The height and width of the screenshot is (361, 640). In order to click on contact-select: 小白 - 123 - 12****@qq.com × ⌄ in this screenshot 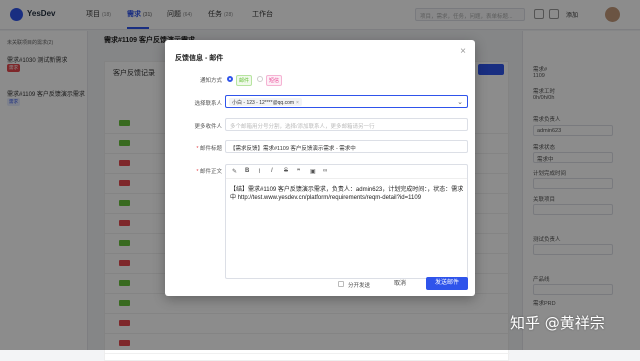, I will do `click(346, 101)`.